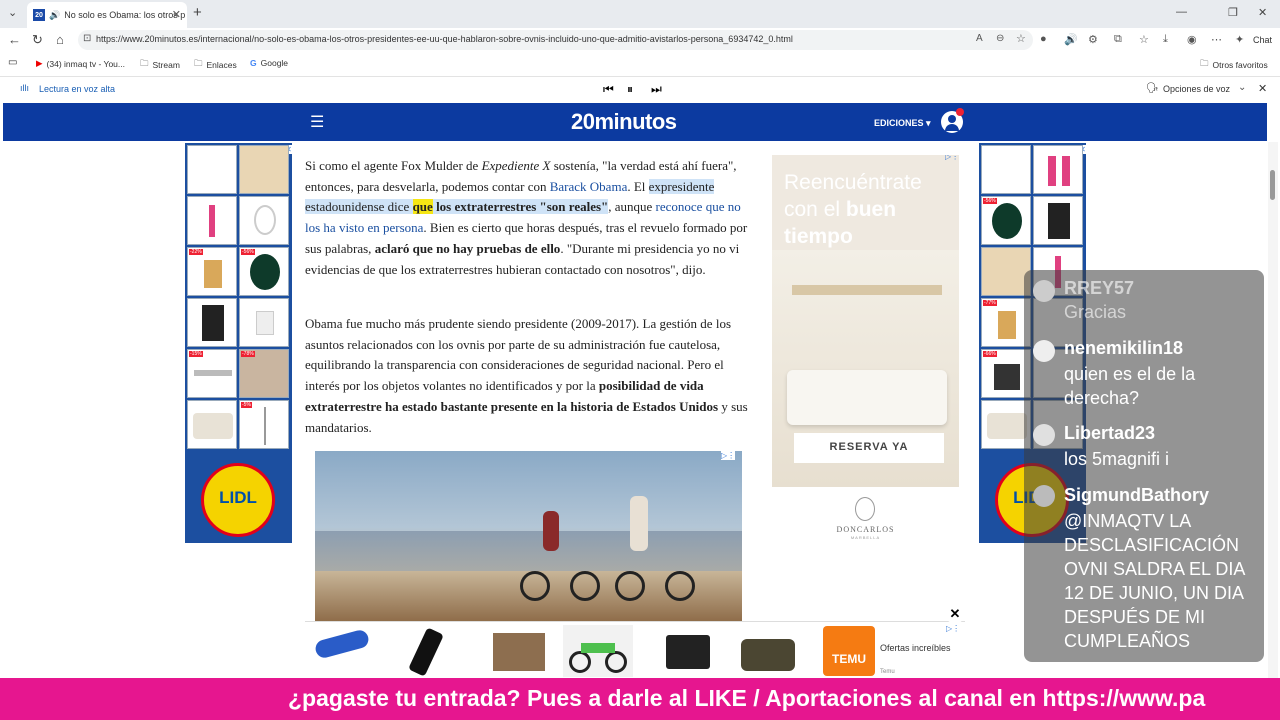 The height and width of the screenshot is (720, 1280). I want to click on bookmark-label: Google, so click(274, 63).